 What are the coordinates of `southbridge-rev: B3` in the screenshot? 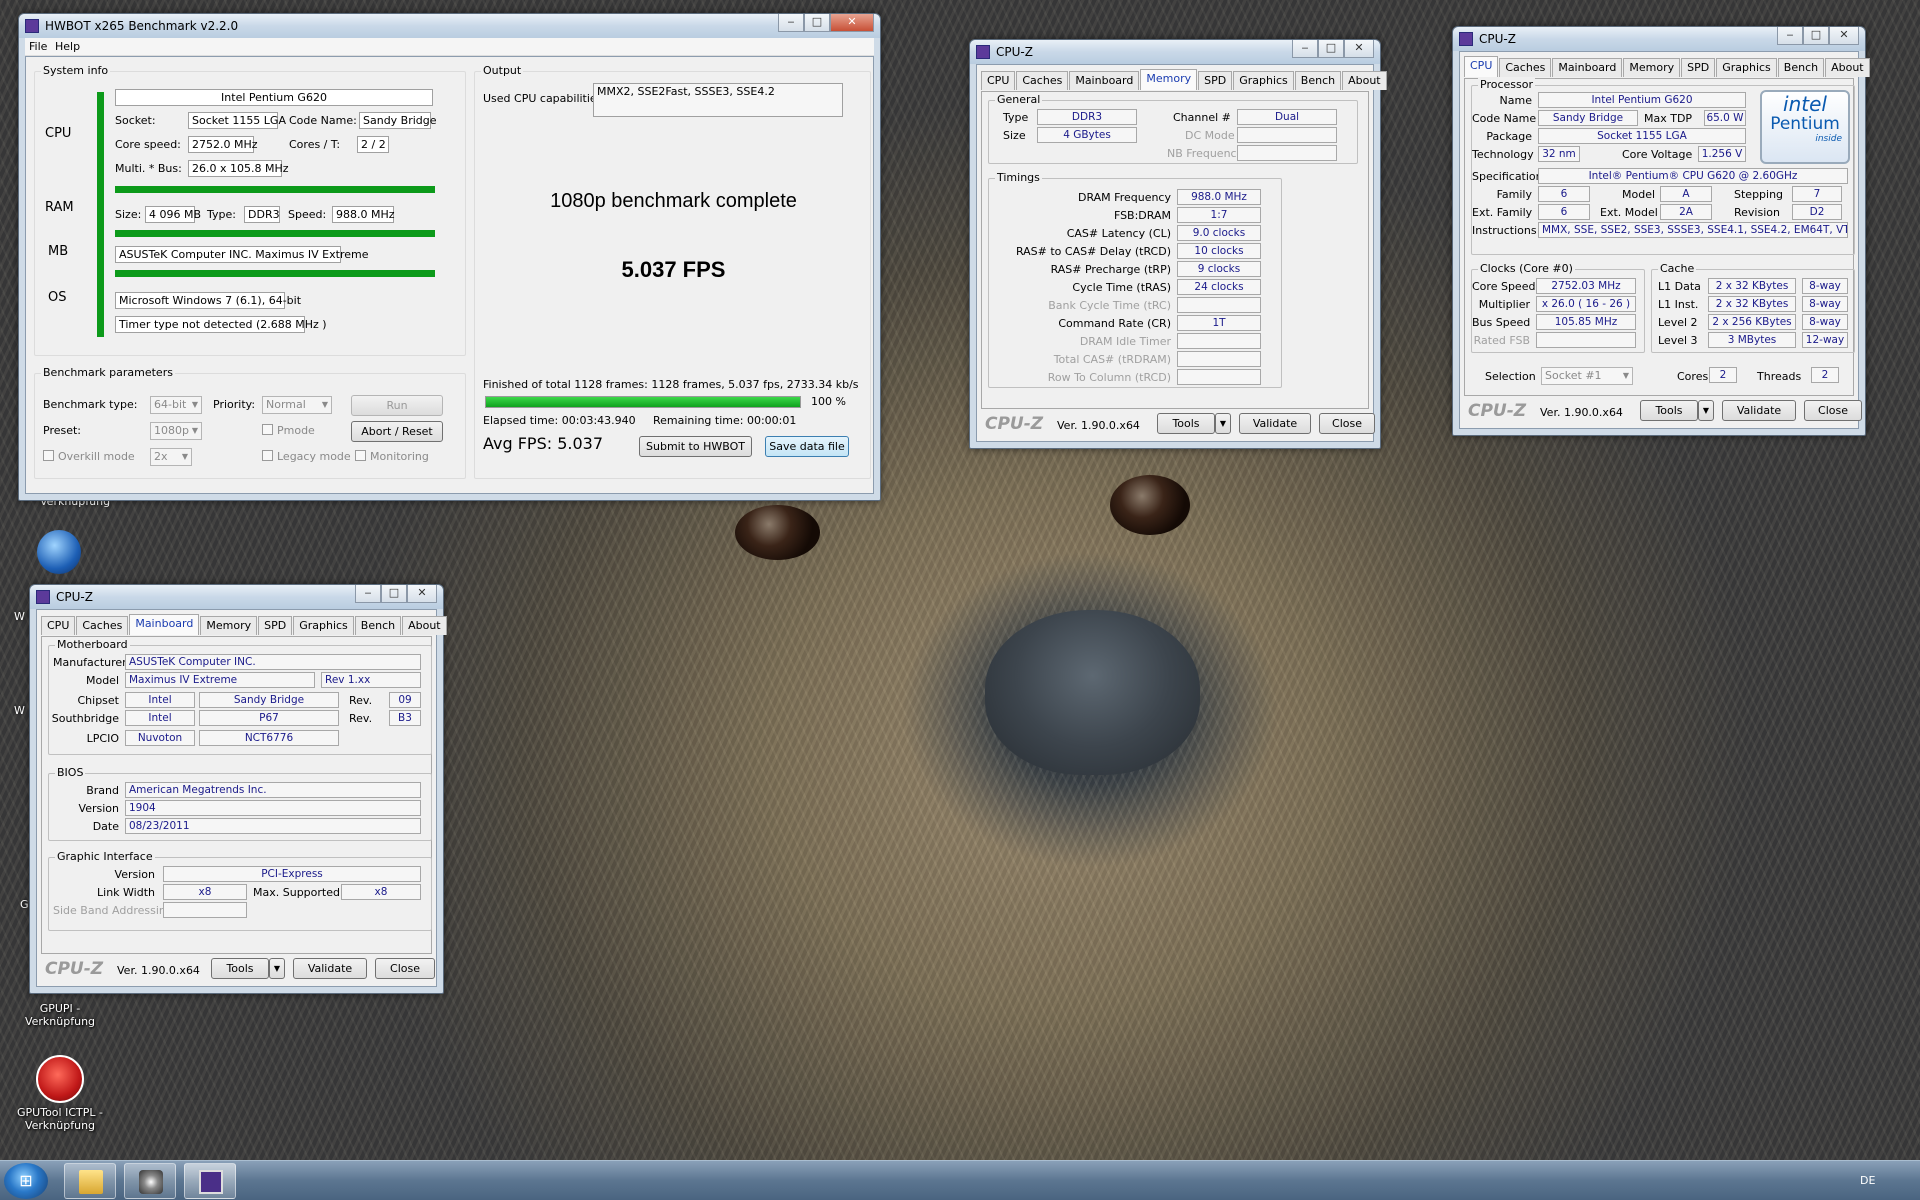 It's located at (405, 718).